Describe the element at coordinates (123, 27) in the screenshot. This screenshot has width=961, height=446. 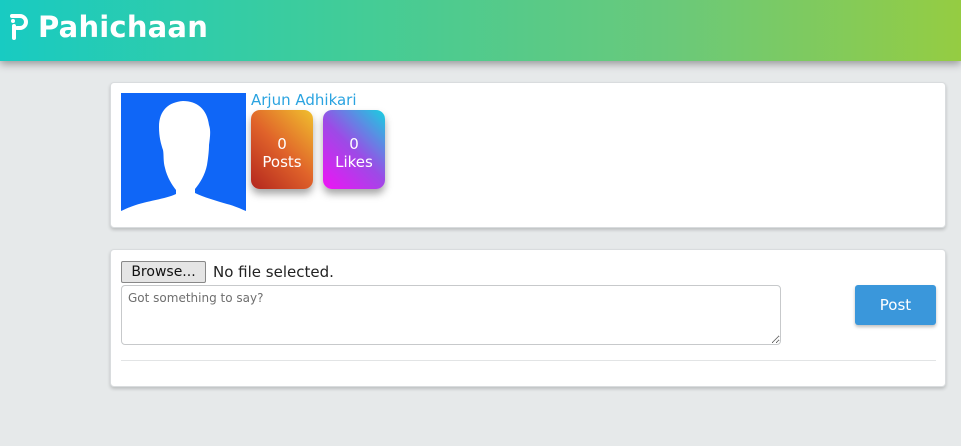
I see `brand-name: Pahichaan` at that location.